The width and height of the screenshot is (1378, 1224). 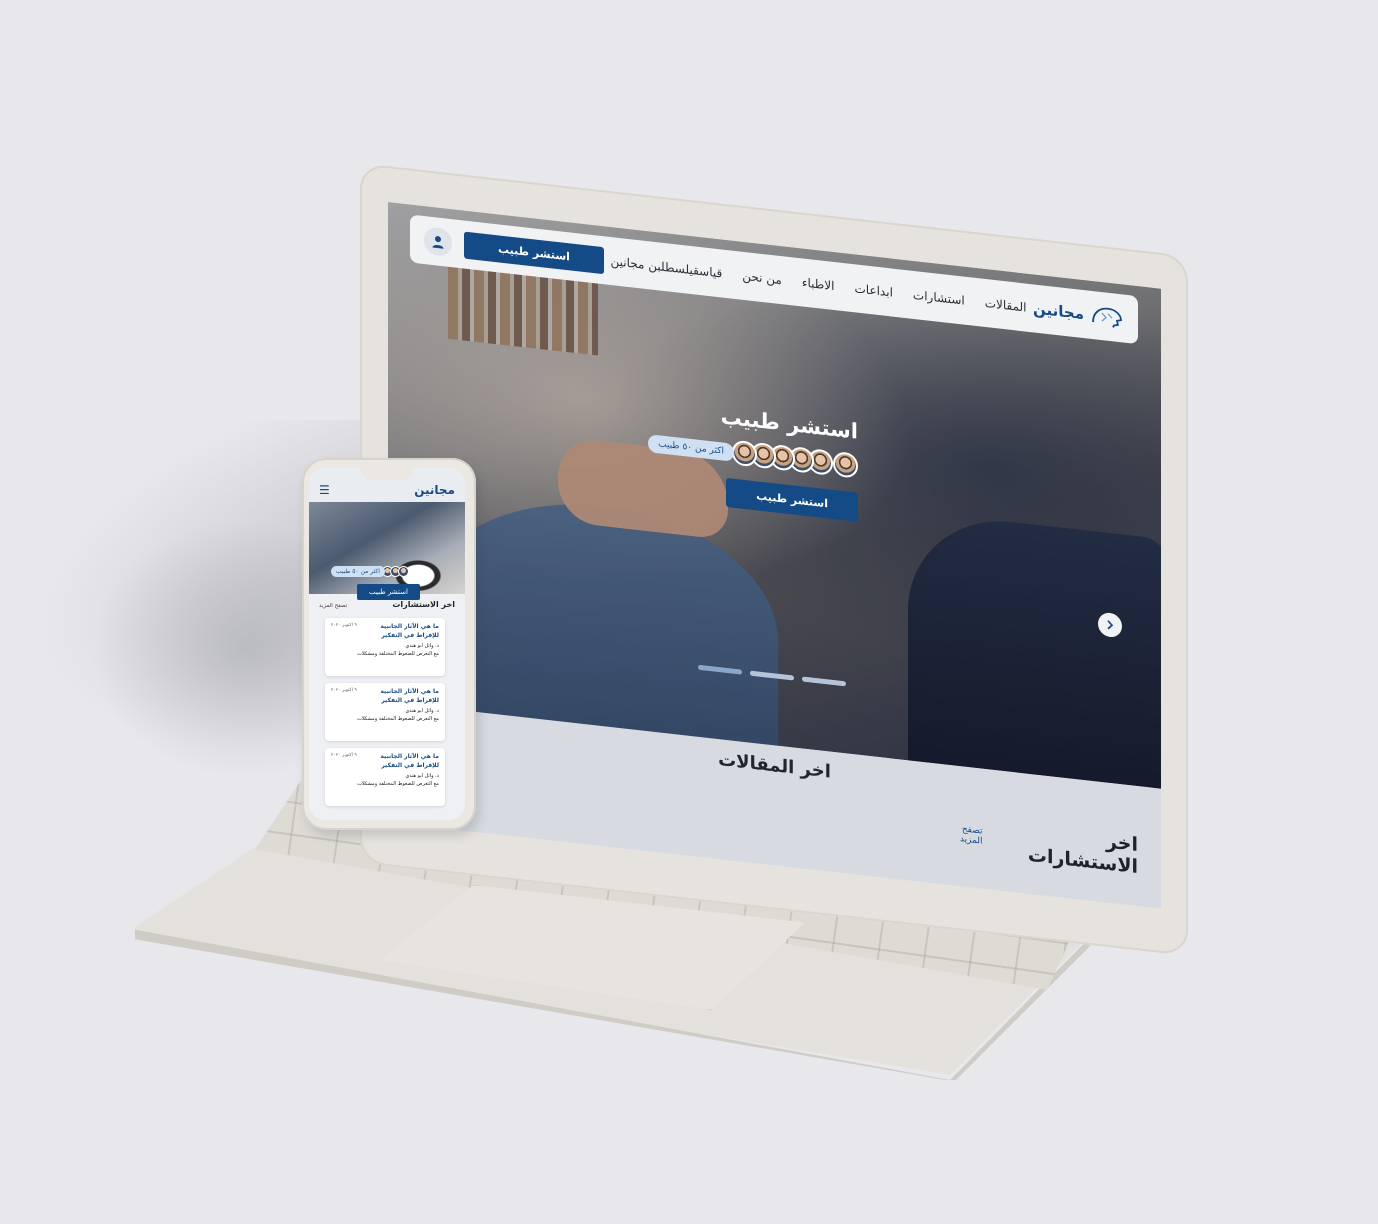 What do you see at coordinates (324, 490) in the screenshot?
I see `hamburger-menu-icon: ☰` at bounding box center [324, 490].